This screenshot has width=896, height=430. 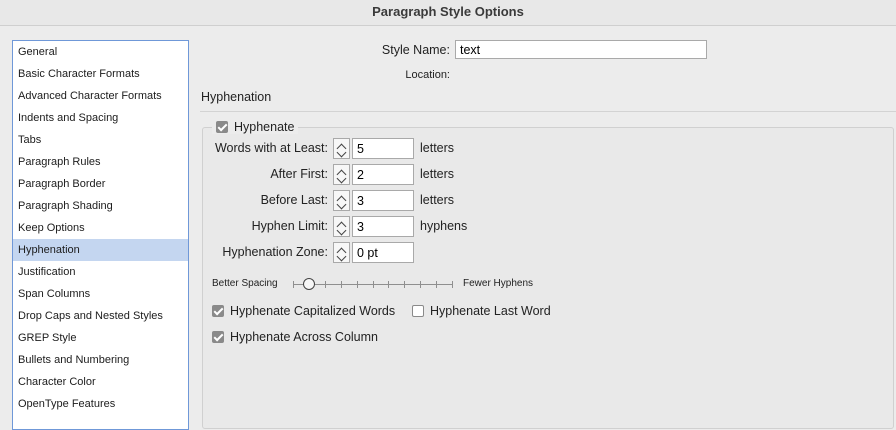 I want to click on sidebar-item-character-color: Character Color, so click(x=100, y=382).